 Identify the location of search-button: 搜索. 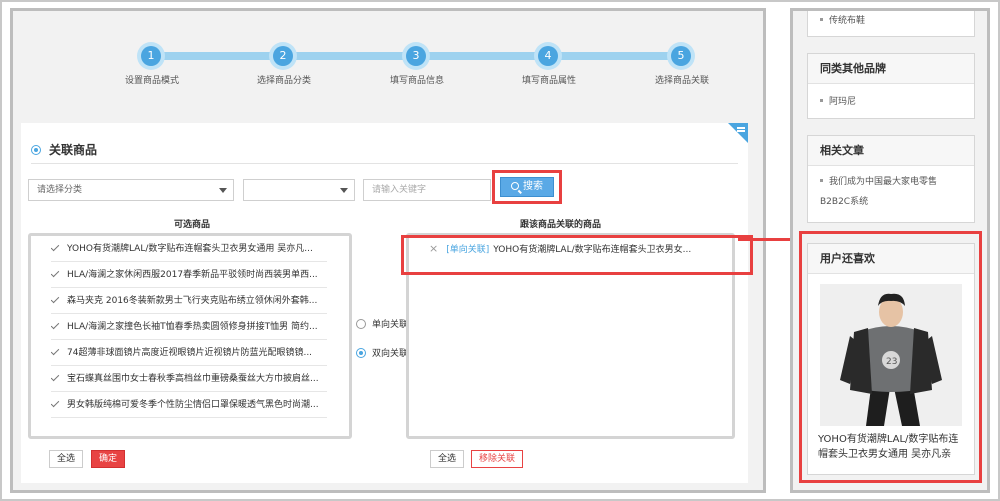
(527, 187).